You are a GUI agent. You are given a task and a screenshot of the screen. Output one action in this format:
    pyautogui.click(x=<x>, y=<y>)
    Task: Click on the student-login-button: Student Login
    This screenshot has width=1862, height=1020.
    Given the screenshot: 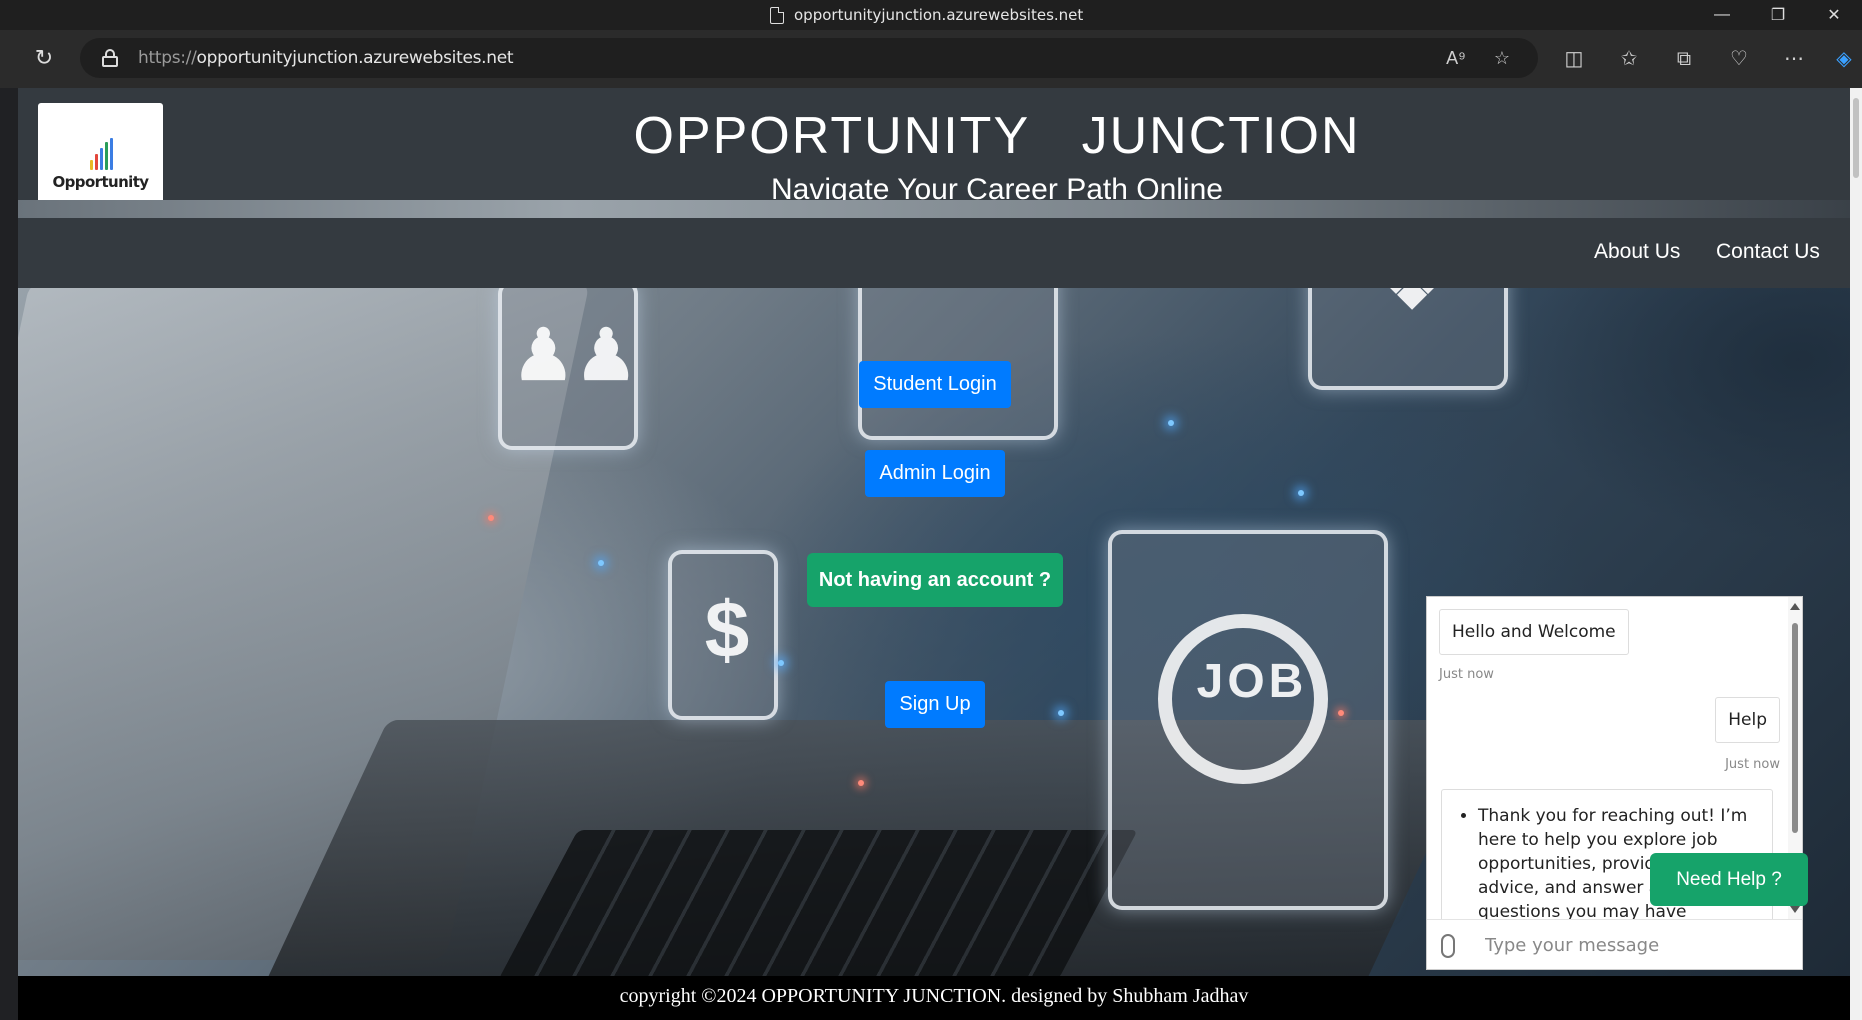 What is the action you would take?
    pyautogui.click(x=935, y=384)
    